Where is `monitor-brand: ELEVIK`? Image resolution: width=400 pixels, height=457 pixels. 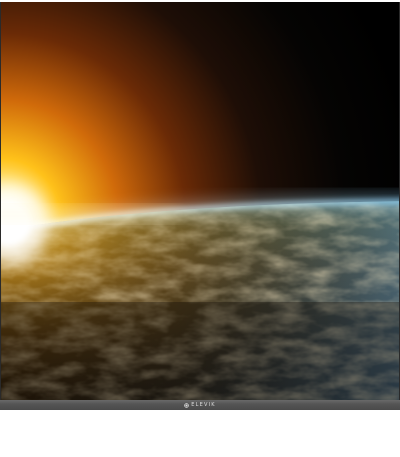
monitor-brand: ELEVIK is located at coordinates (199, 405).